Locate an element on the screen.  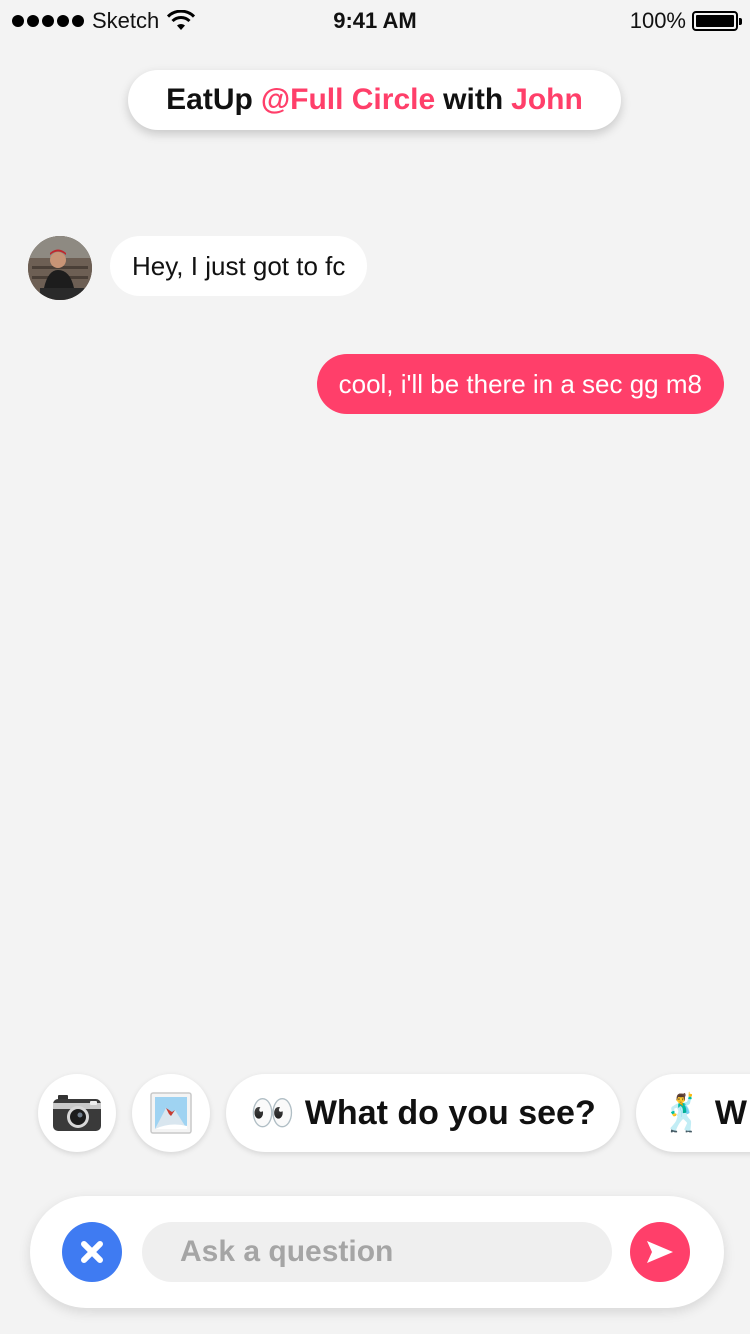
question-input is located at coordinates (377, 1252).